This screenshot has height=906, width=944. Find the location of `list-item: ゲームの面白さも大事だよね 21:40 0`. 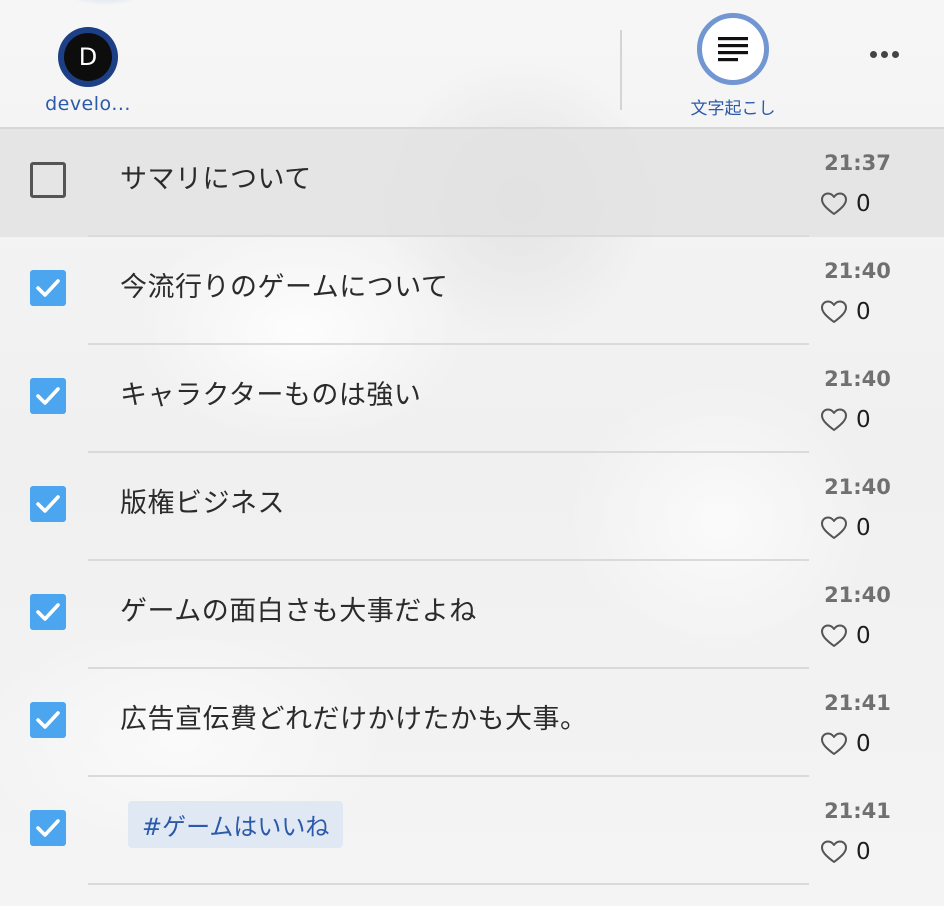

list-item: ゲームの面白さも大事だよね 21:40 0 is located at coordinates (472, 615).